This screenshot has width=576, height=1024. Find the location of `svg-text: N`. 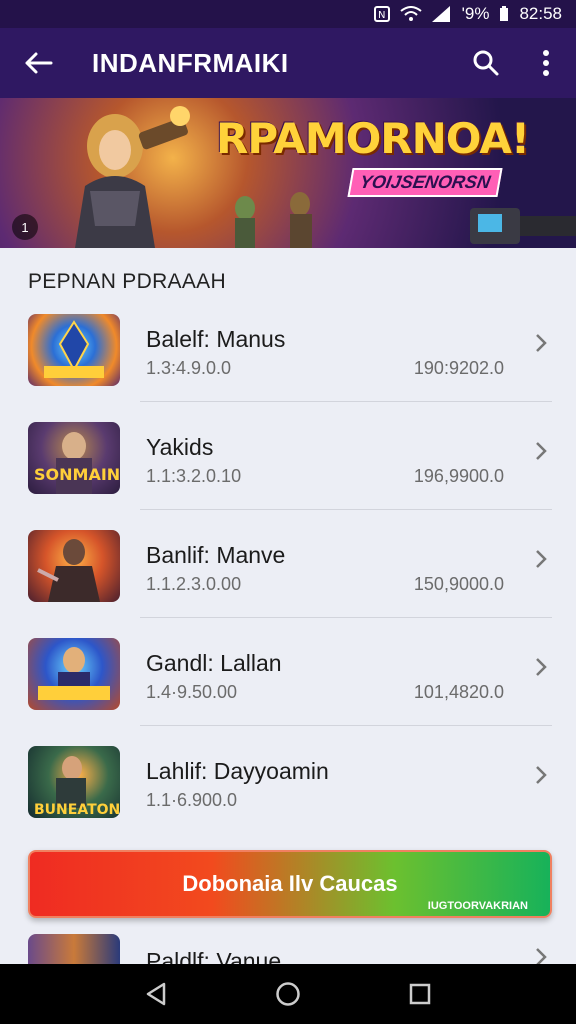

svg-text: N is located at coordinates (381, 15).